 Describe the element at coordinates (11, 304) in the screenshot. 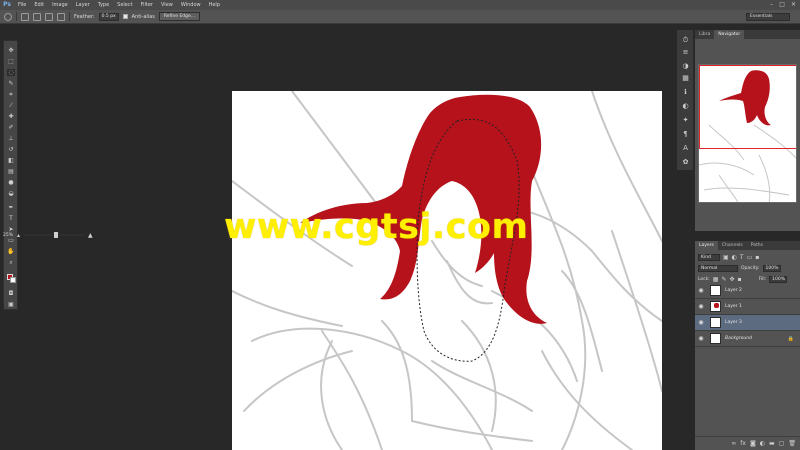

I see `screen-mode-icon: ▣` at that location.